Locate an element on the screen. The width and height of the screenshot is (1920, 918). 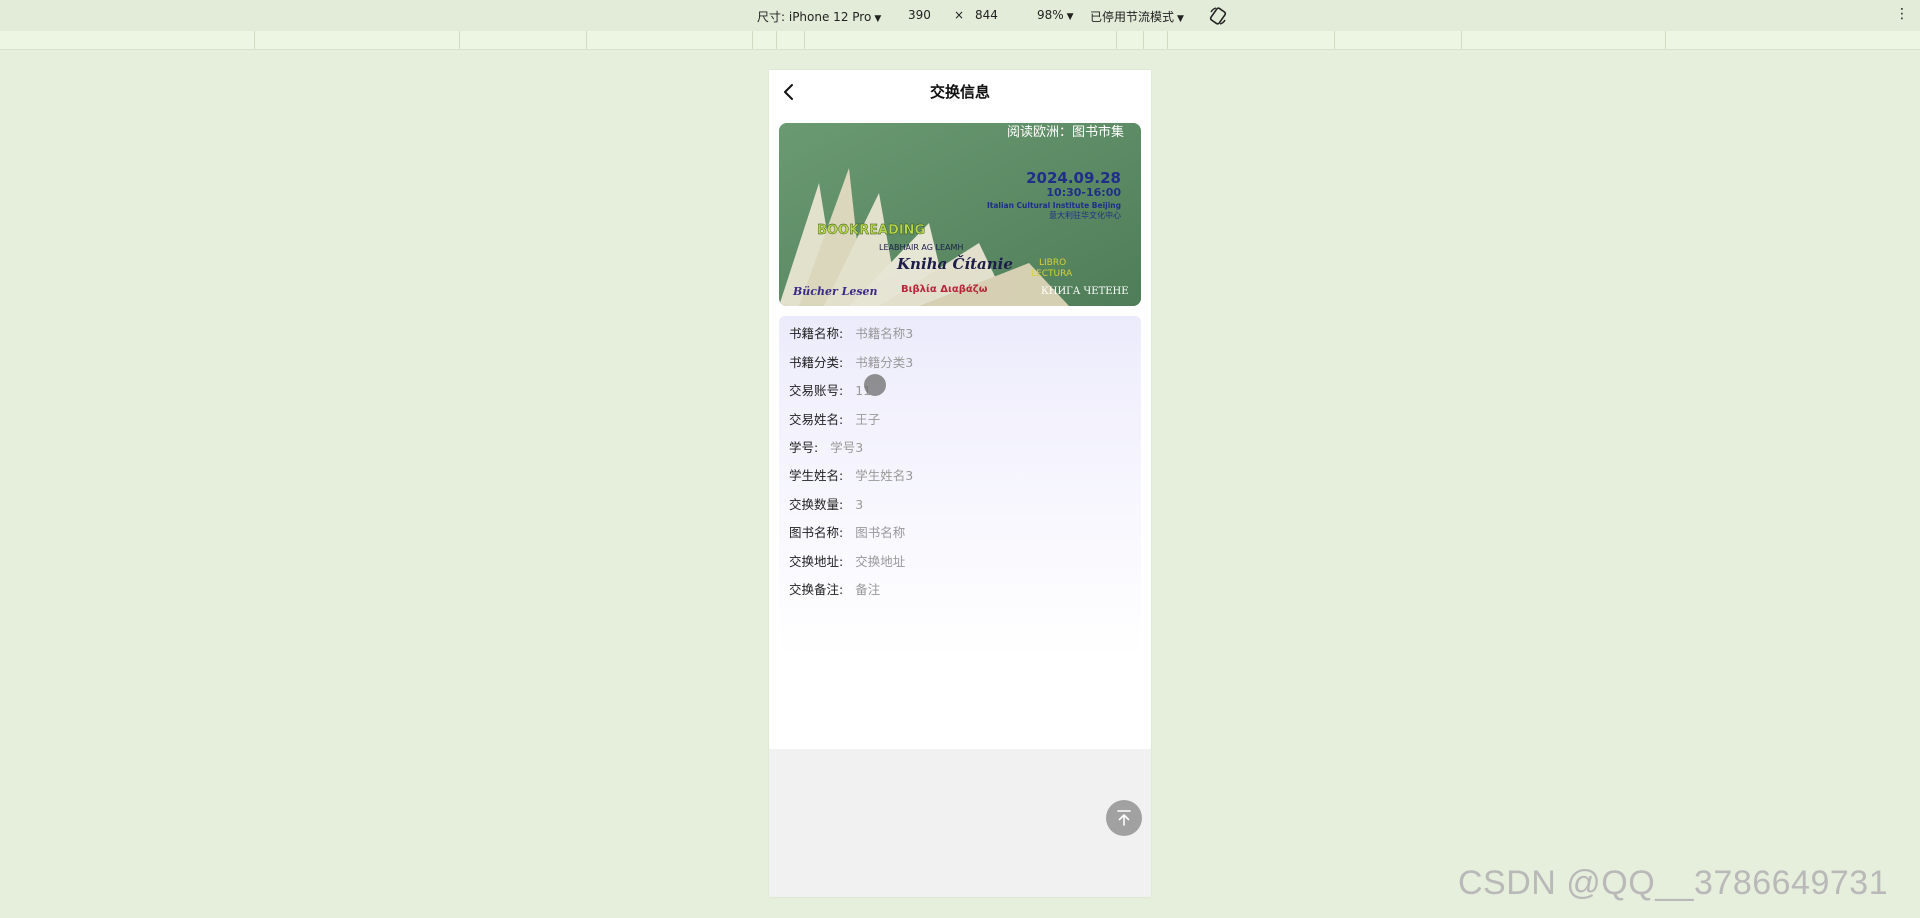
detail-row-library-book-name: 图书名称 is located at coordinates (847, 533).